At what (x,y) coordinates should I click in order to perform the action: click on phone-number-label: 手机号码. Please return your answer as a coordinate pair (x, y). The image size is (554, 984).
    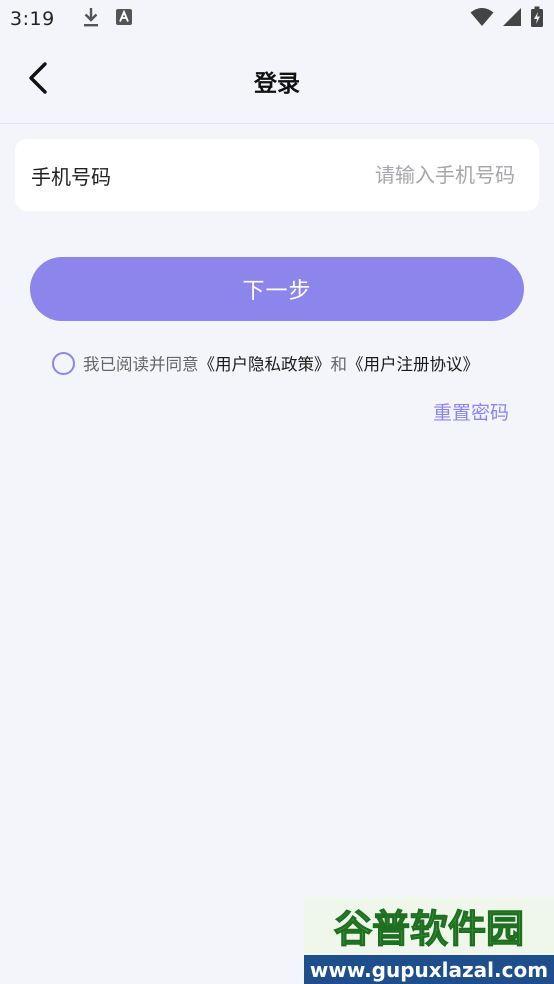
    Looking at the image, I should click on (71, 176).